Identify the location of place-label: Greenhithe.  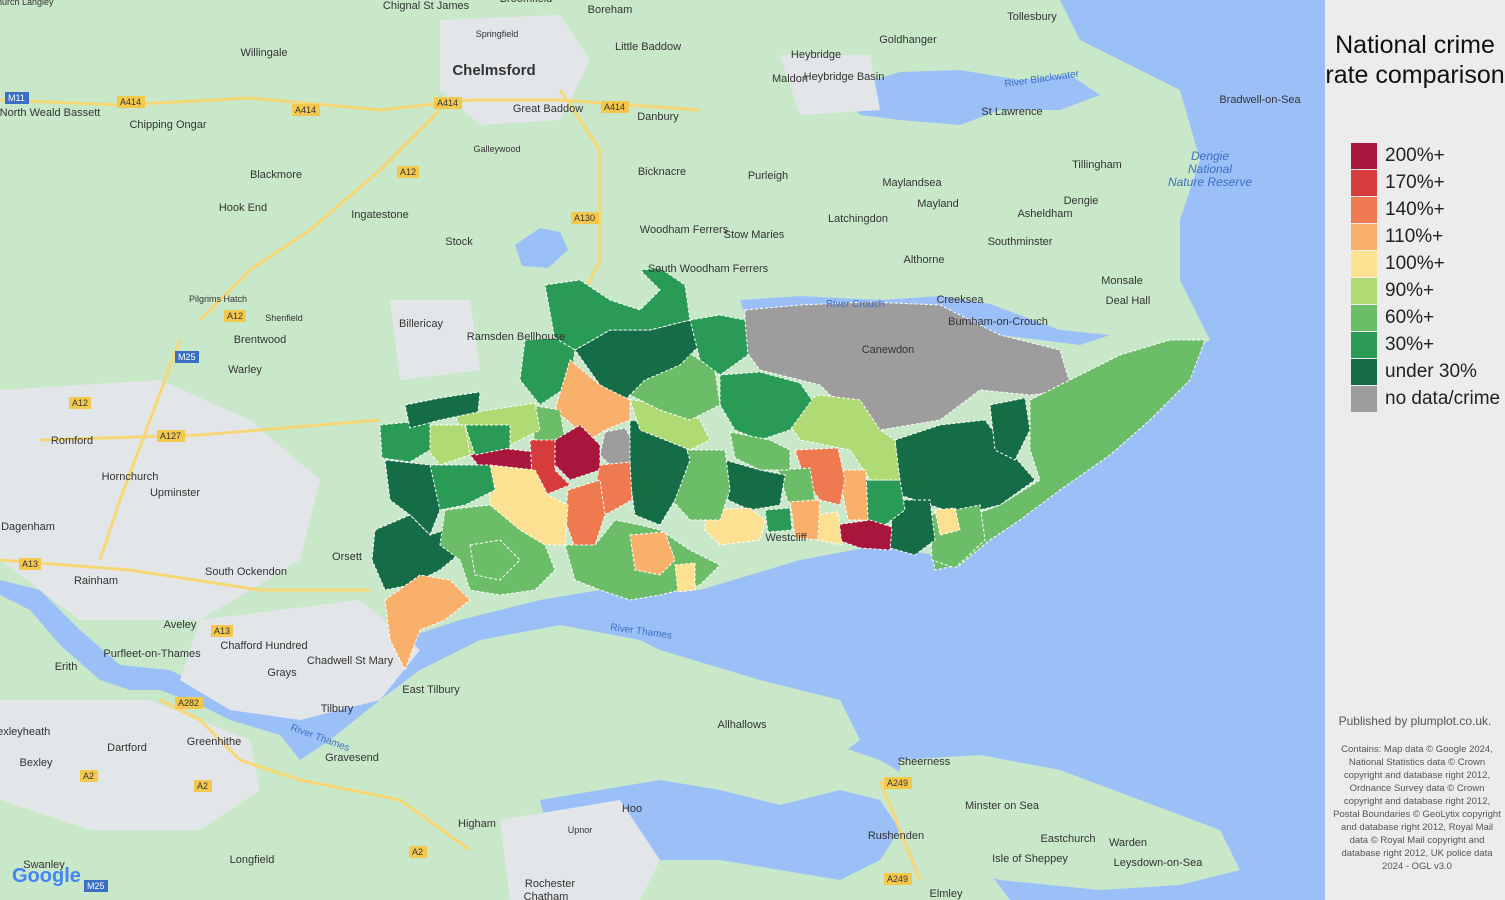
(214, 742).